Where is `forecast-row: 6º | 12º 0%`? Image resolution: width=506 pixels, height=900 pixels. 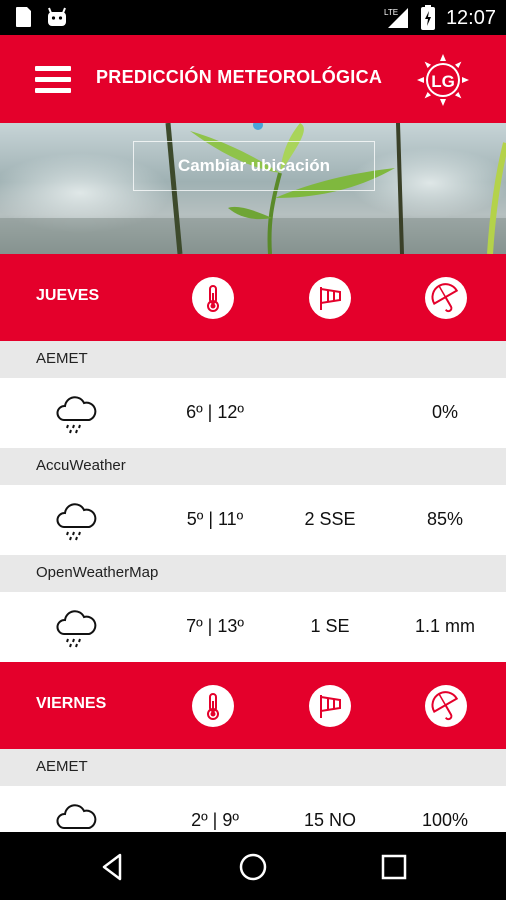 forecast-row: 6º | 12º 0% is located at coordinates (253, 413).